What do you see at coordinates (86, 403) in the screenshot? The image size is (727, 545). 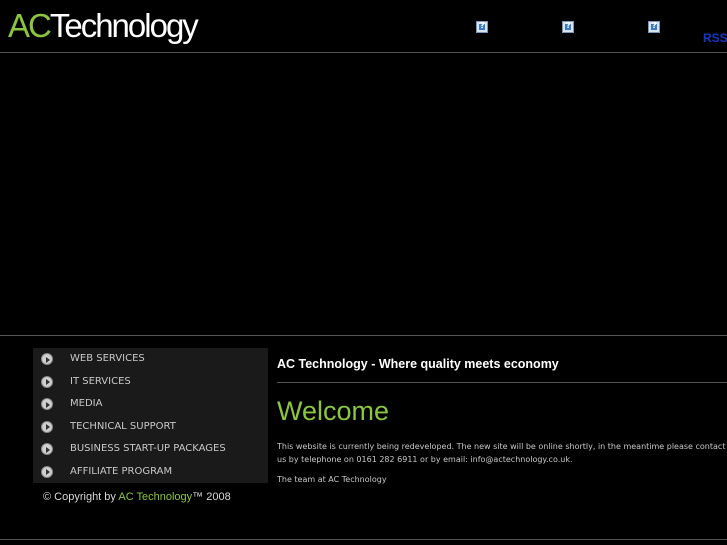 I see `nav-item-label: MEDIA` at bounding box center [86, 403].